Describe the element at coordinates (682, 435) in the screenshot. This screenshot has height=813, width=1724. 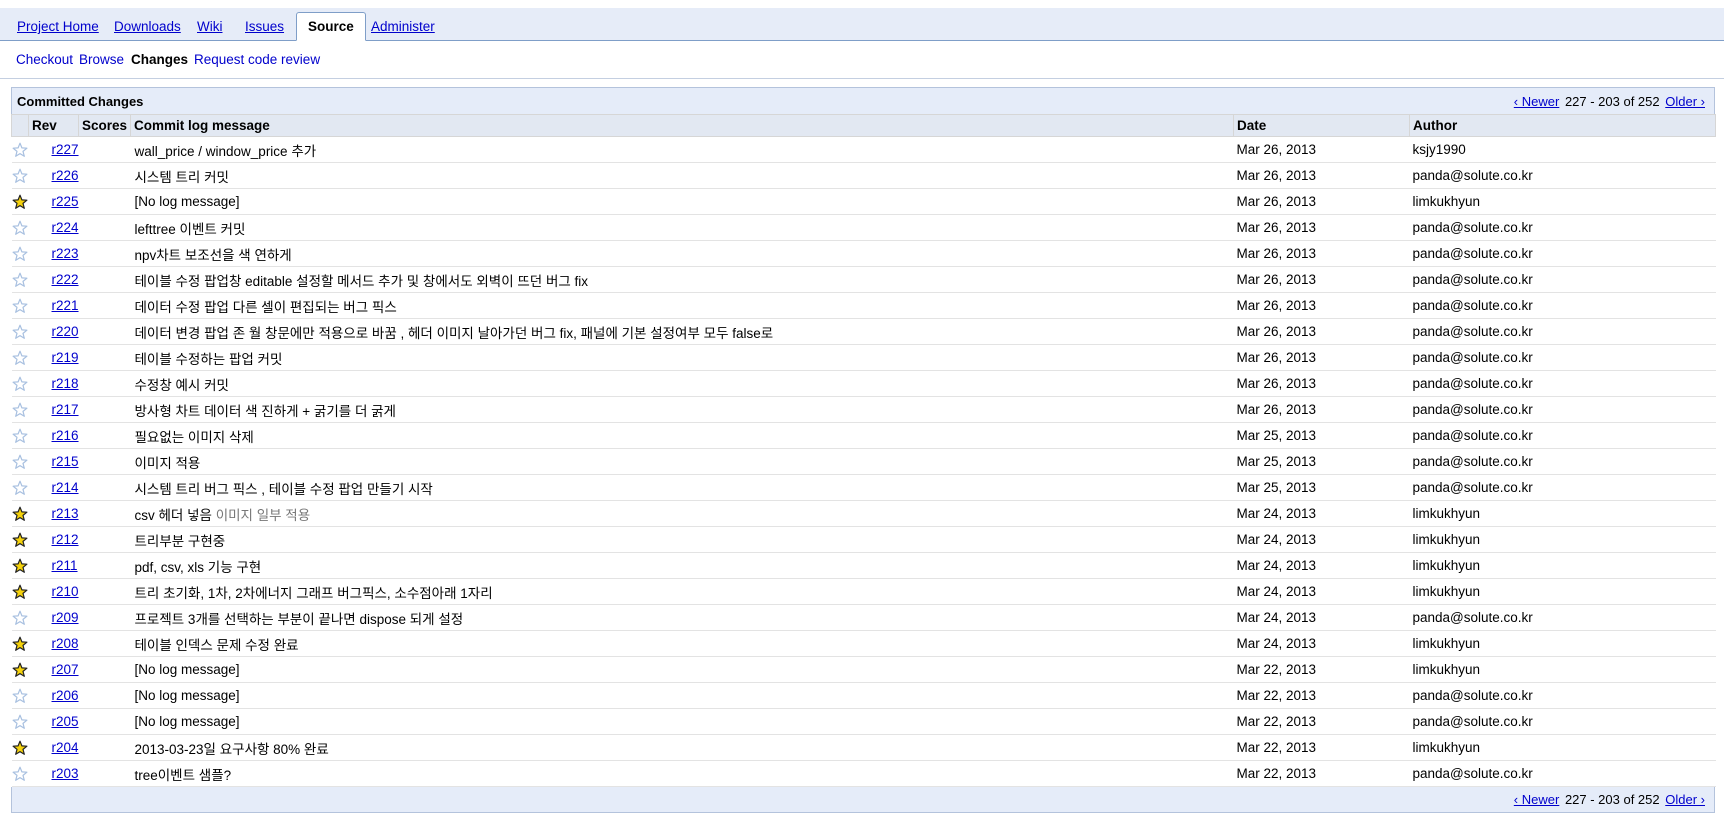
I see `commit-message-cell: 필요없는 이미지 삭제` at that location.